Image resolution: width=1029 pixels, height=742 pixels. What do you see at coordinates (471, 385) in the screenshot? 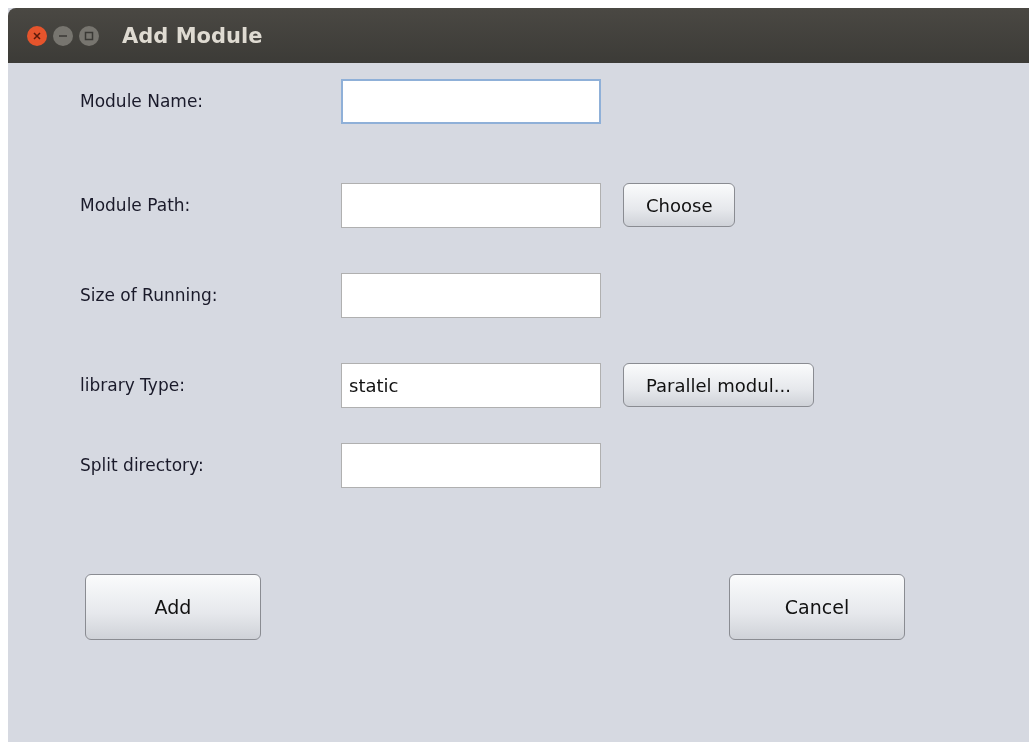
I see `input-field: static` at bounding box center [471, 385].